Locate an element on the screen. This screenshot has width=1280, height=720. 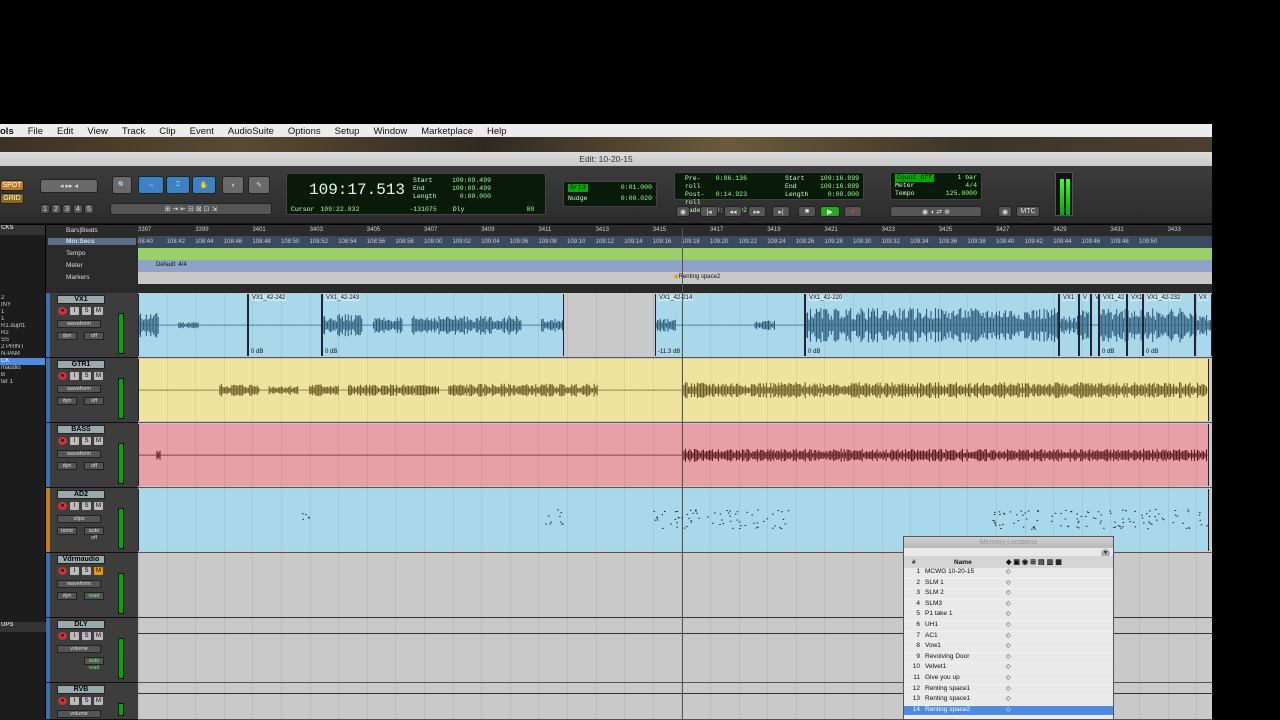
zoom-preset-3: 3 is located at coordinates (67, 209).